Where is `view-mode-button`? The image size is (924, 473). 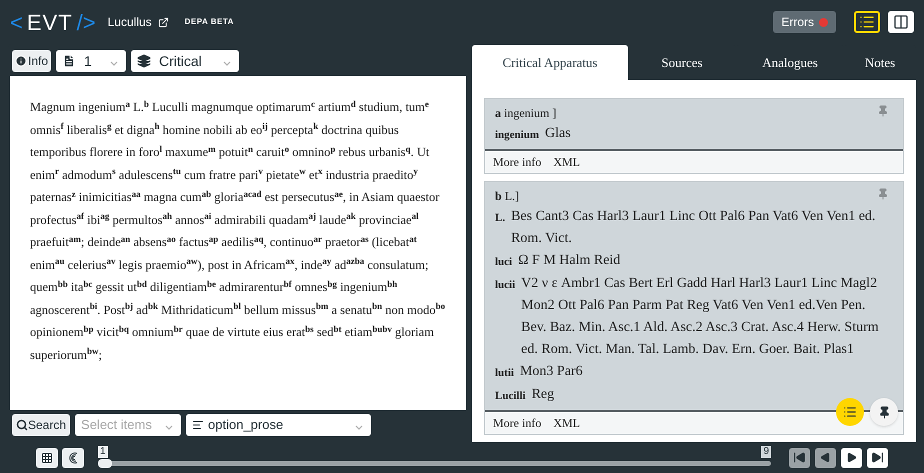 view-mode-button is located at coordinates (867, 22).